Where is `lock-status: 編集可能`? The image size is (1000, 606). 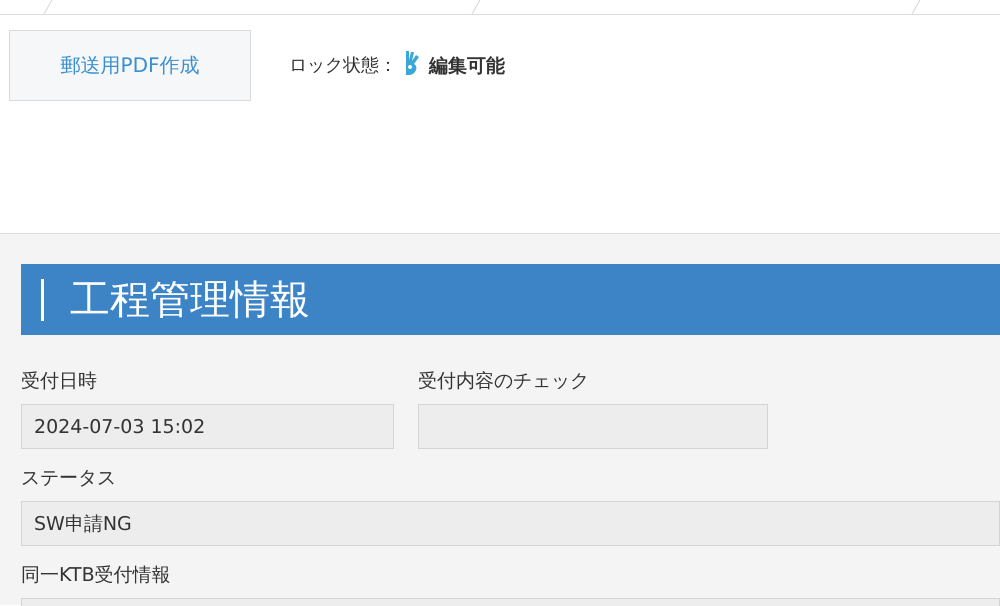
lock-status: 編集可能 is located at coordinates (467, 66).